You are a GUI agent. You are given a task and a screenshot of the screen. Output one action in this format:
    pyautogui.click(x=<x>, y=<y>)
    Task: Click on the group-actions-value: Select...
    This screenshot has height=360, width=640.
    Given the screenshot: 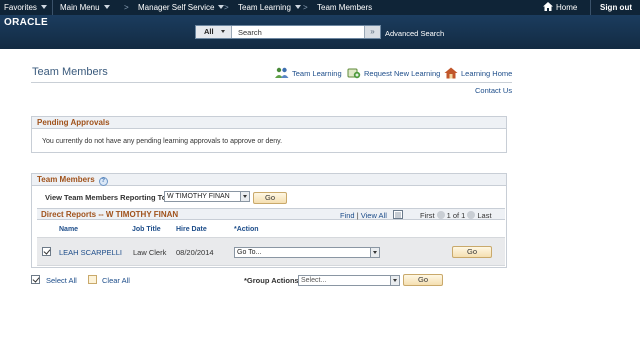 What is the action you would take?
    pyautogui.click(x=314, y=280)
    